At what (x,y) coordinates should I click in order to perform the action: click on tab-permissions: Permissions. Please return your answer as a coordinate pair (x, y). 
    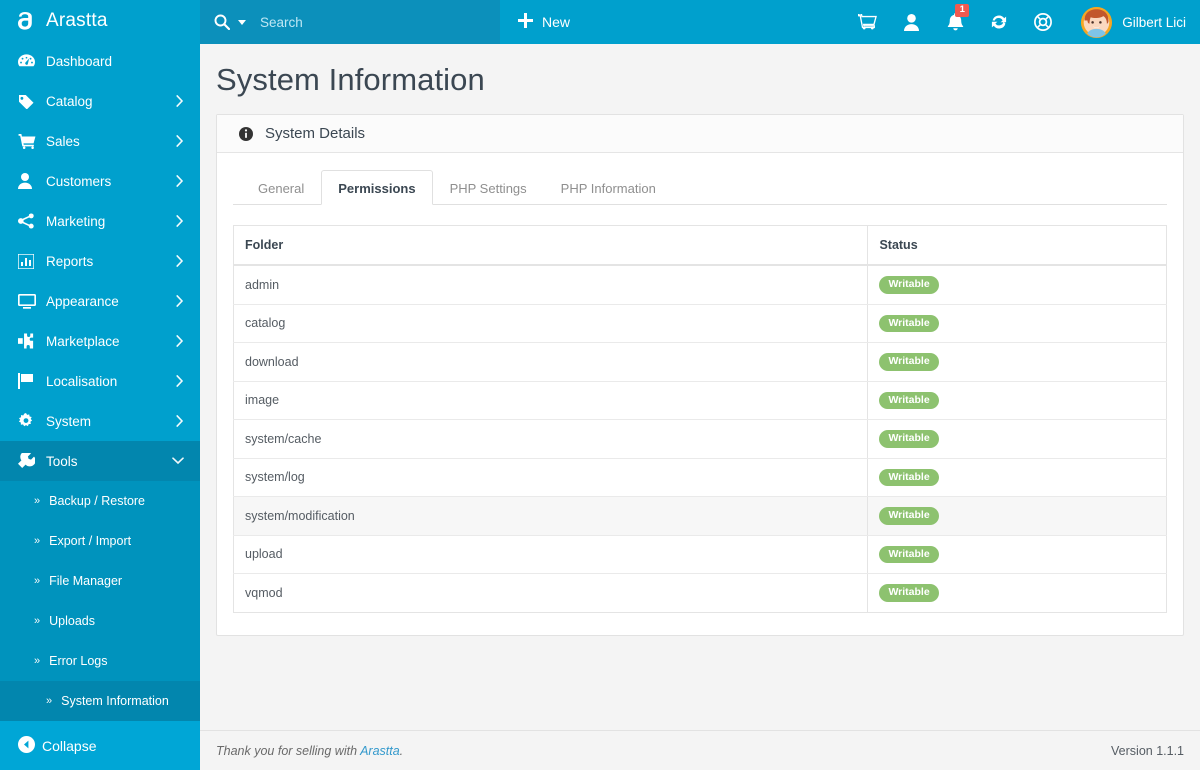
    Looking at the image, I should click on (377, 187).